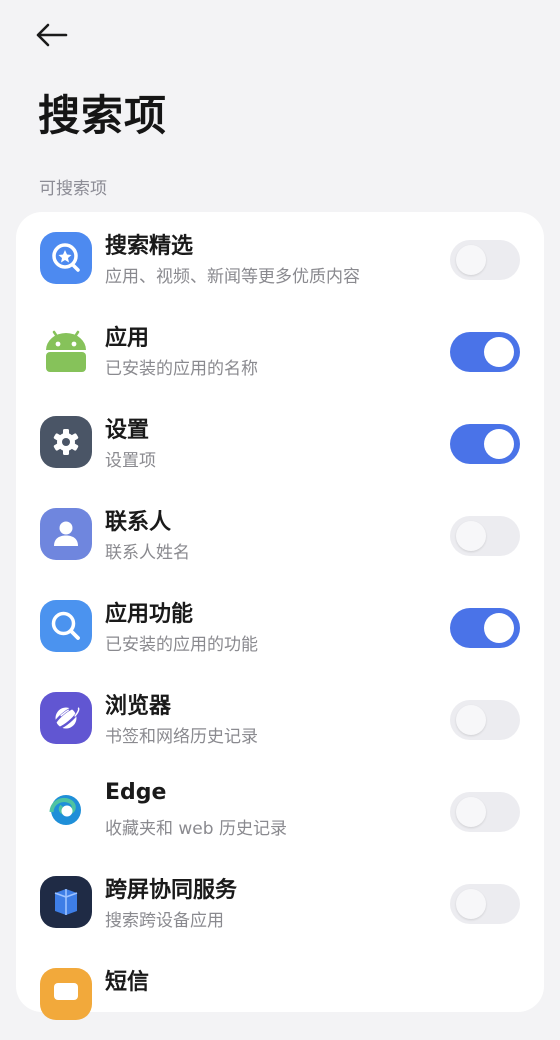 The height and width of the screenshot is (1040, 560). I want to click on item-title: 应用功能, so click(149, 614).